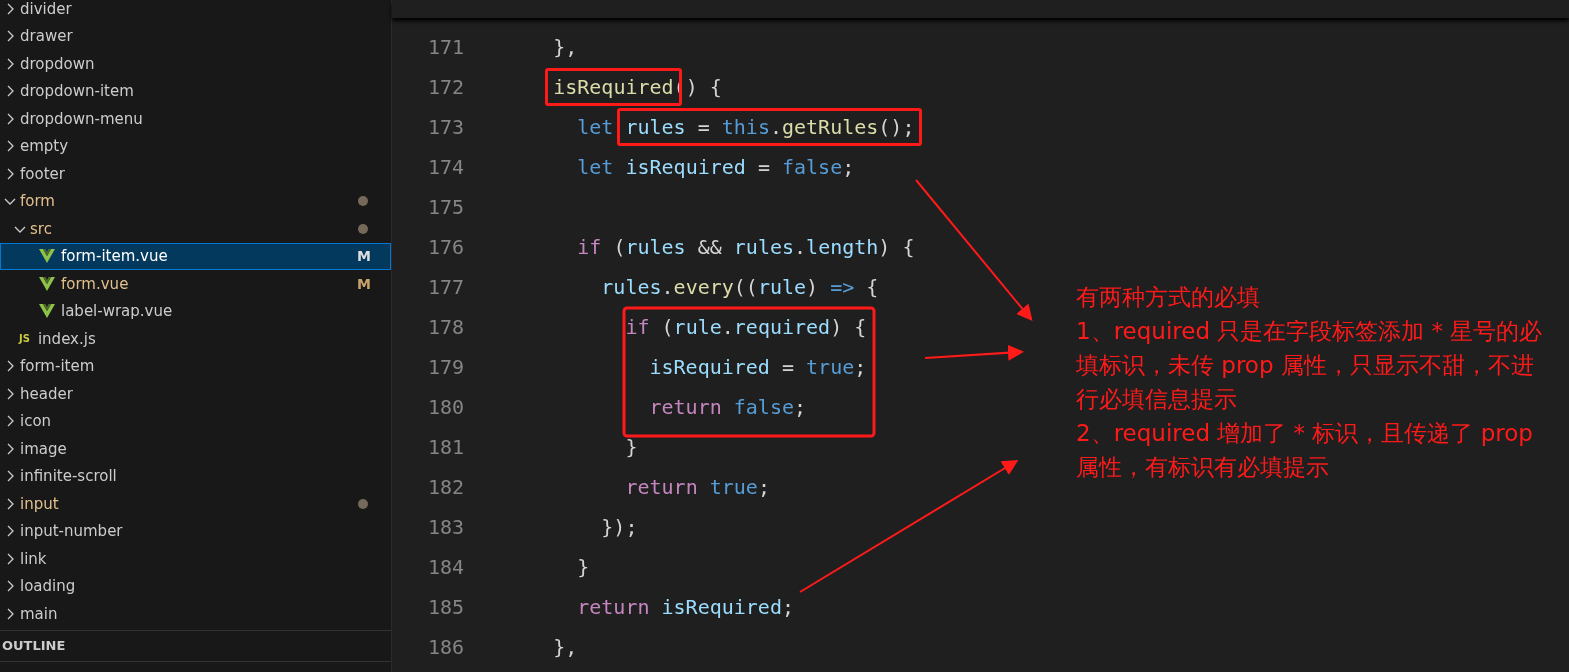  Describe the element at coordinates (445, 567) in the screenshot. I see `line-number: 184` at that location.